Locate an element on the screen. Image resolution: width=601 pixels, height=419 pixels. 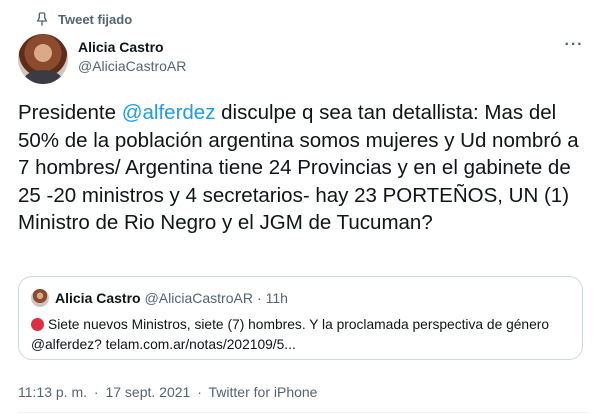
pinned-tweet-header: Tweet fijado is located at coordinates (76, 19).